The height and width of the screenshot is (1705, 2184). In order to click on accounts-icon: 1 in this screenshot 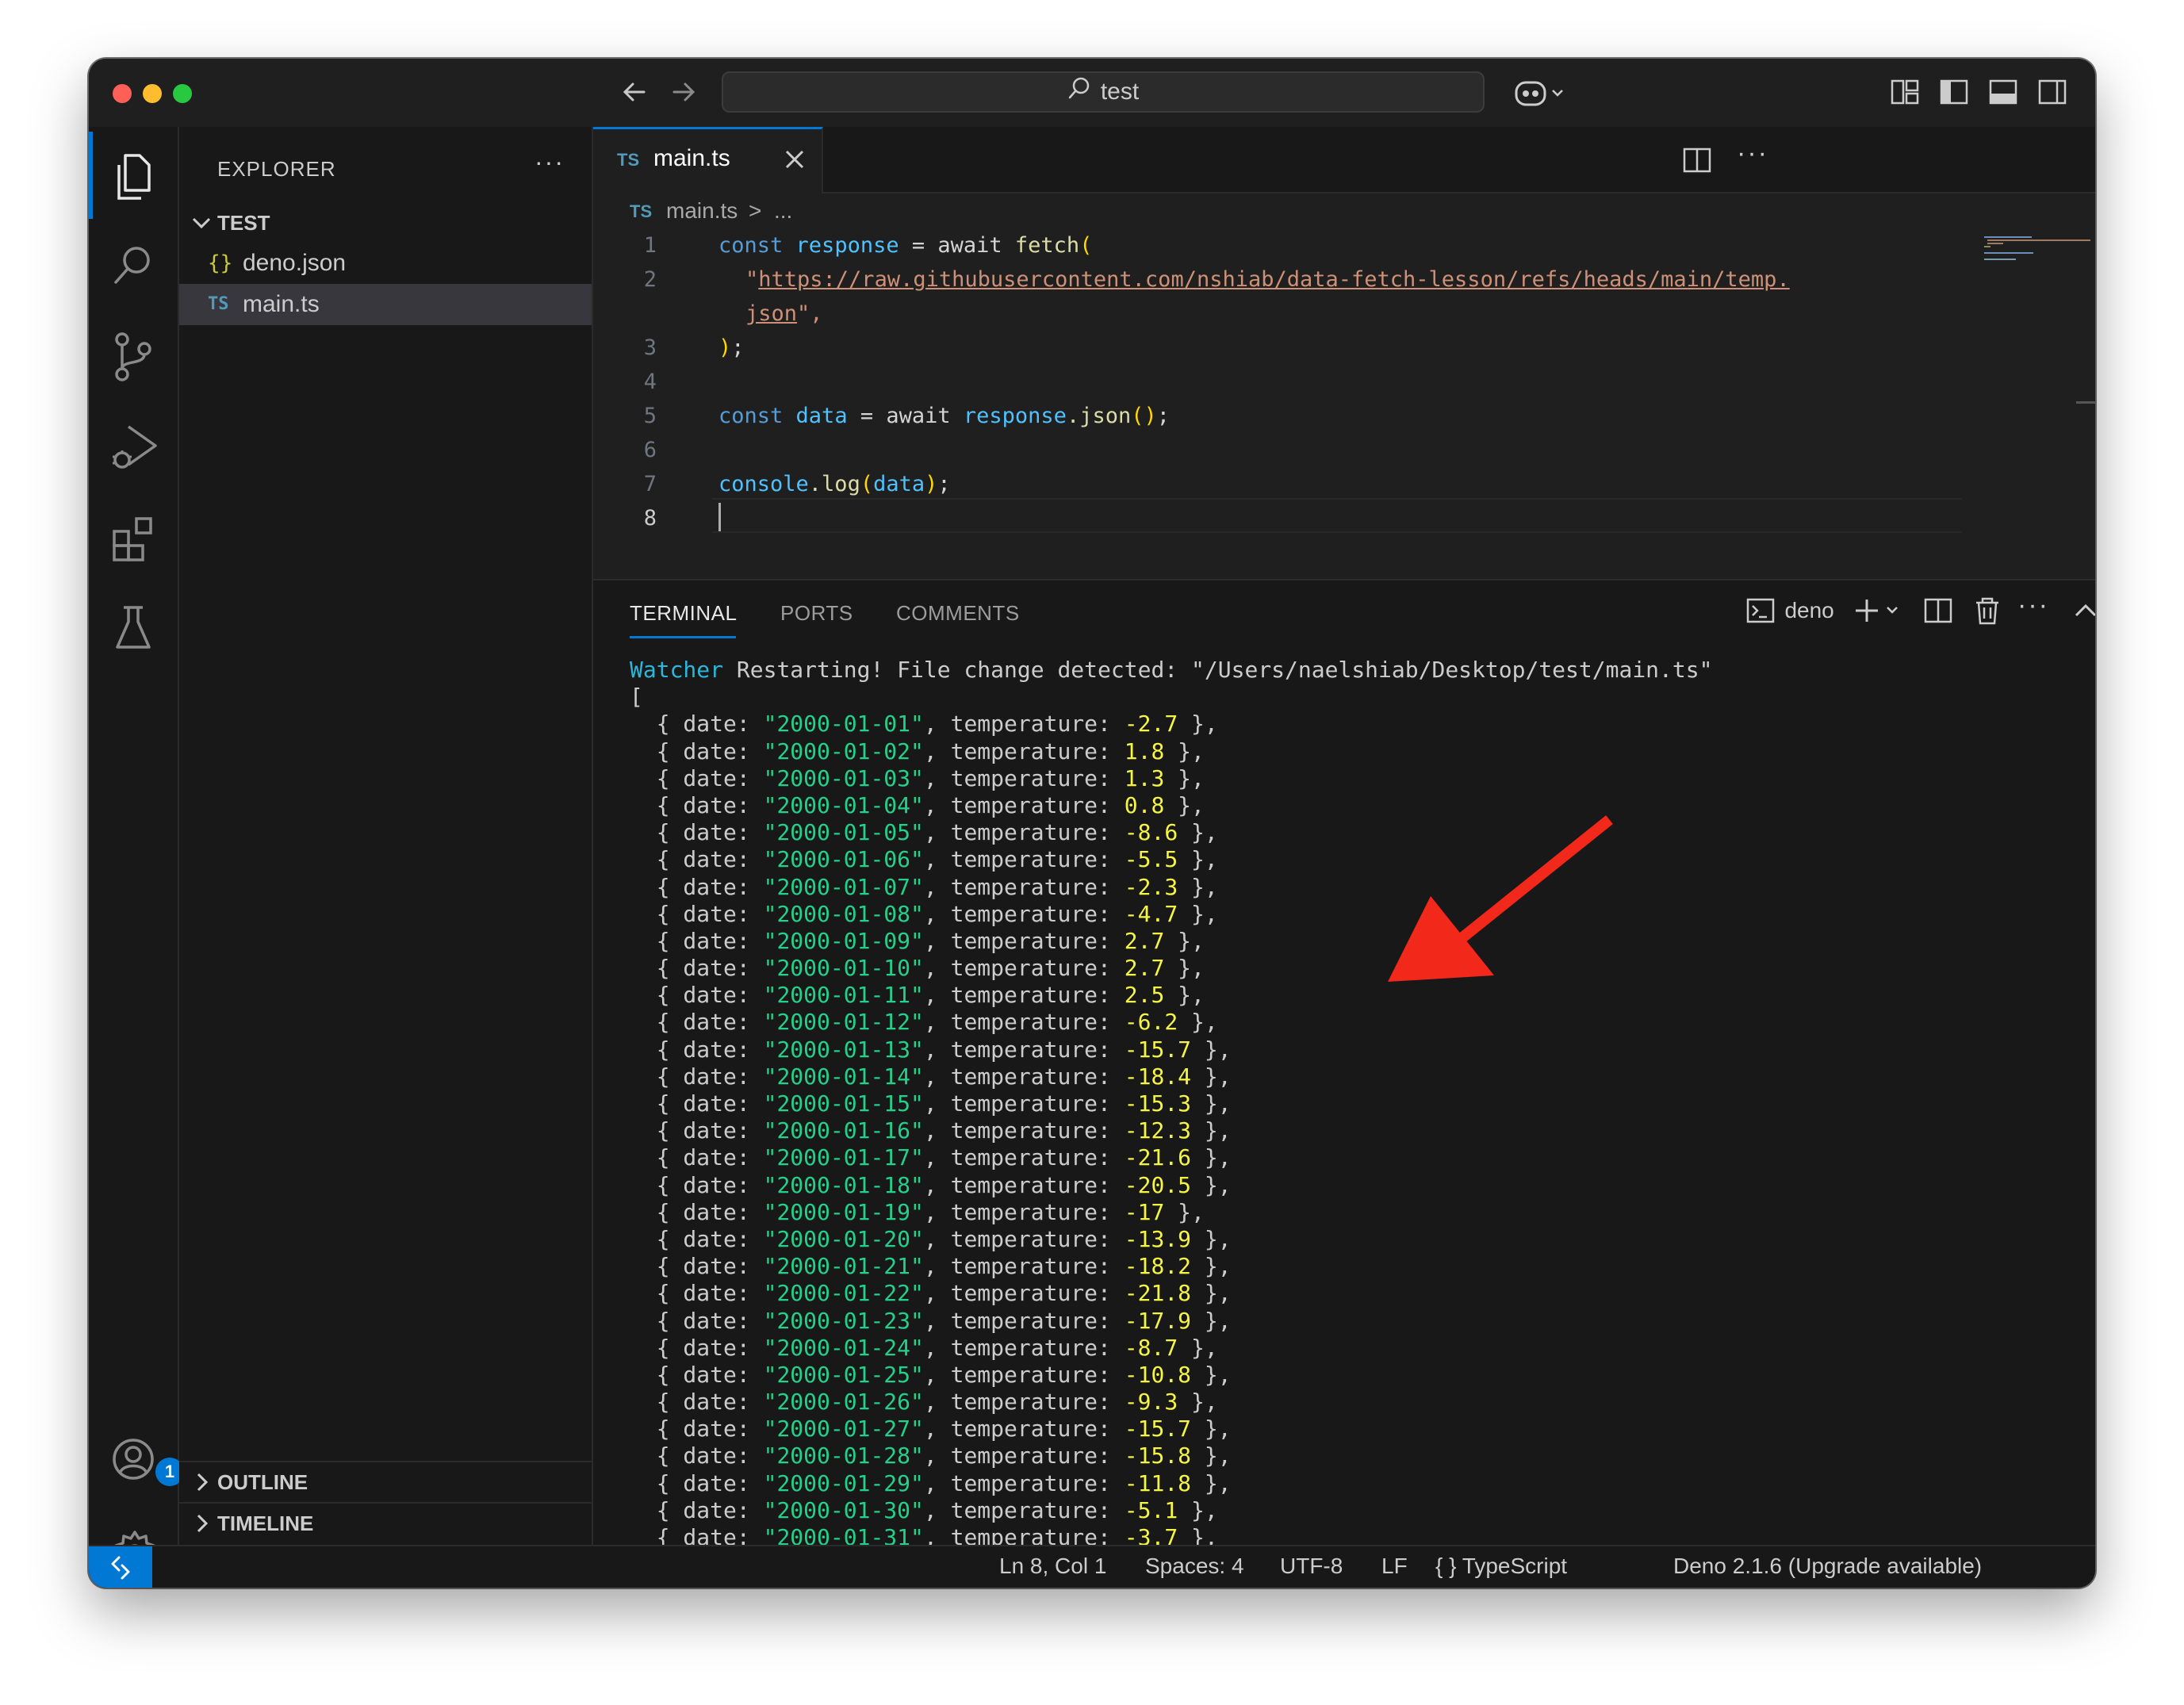, I will do `click(147, 1461)`.